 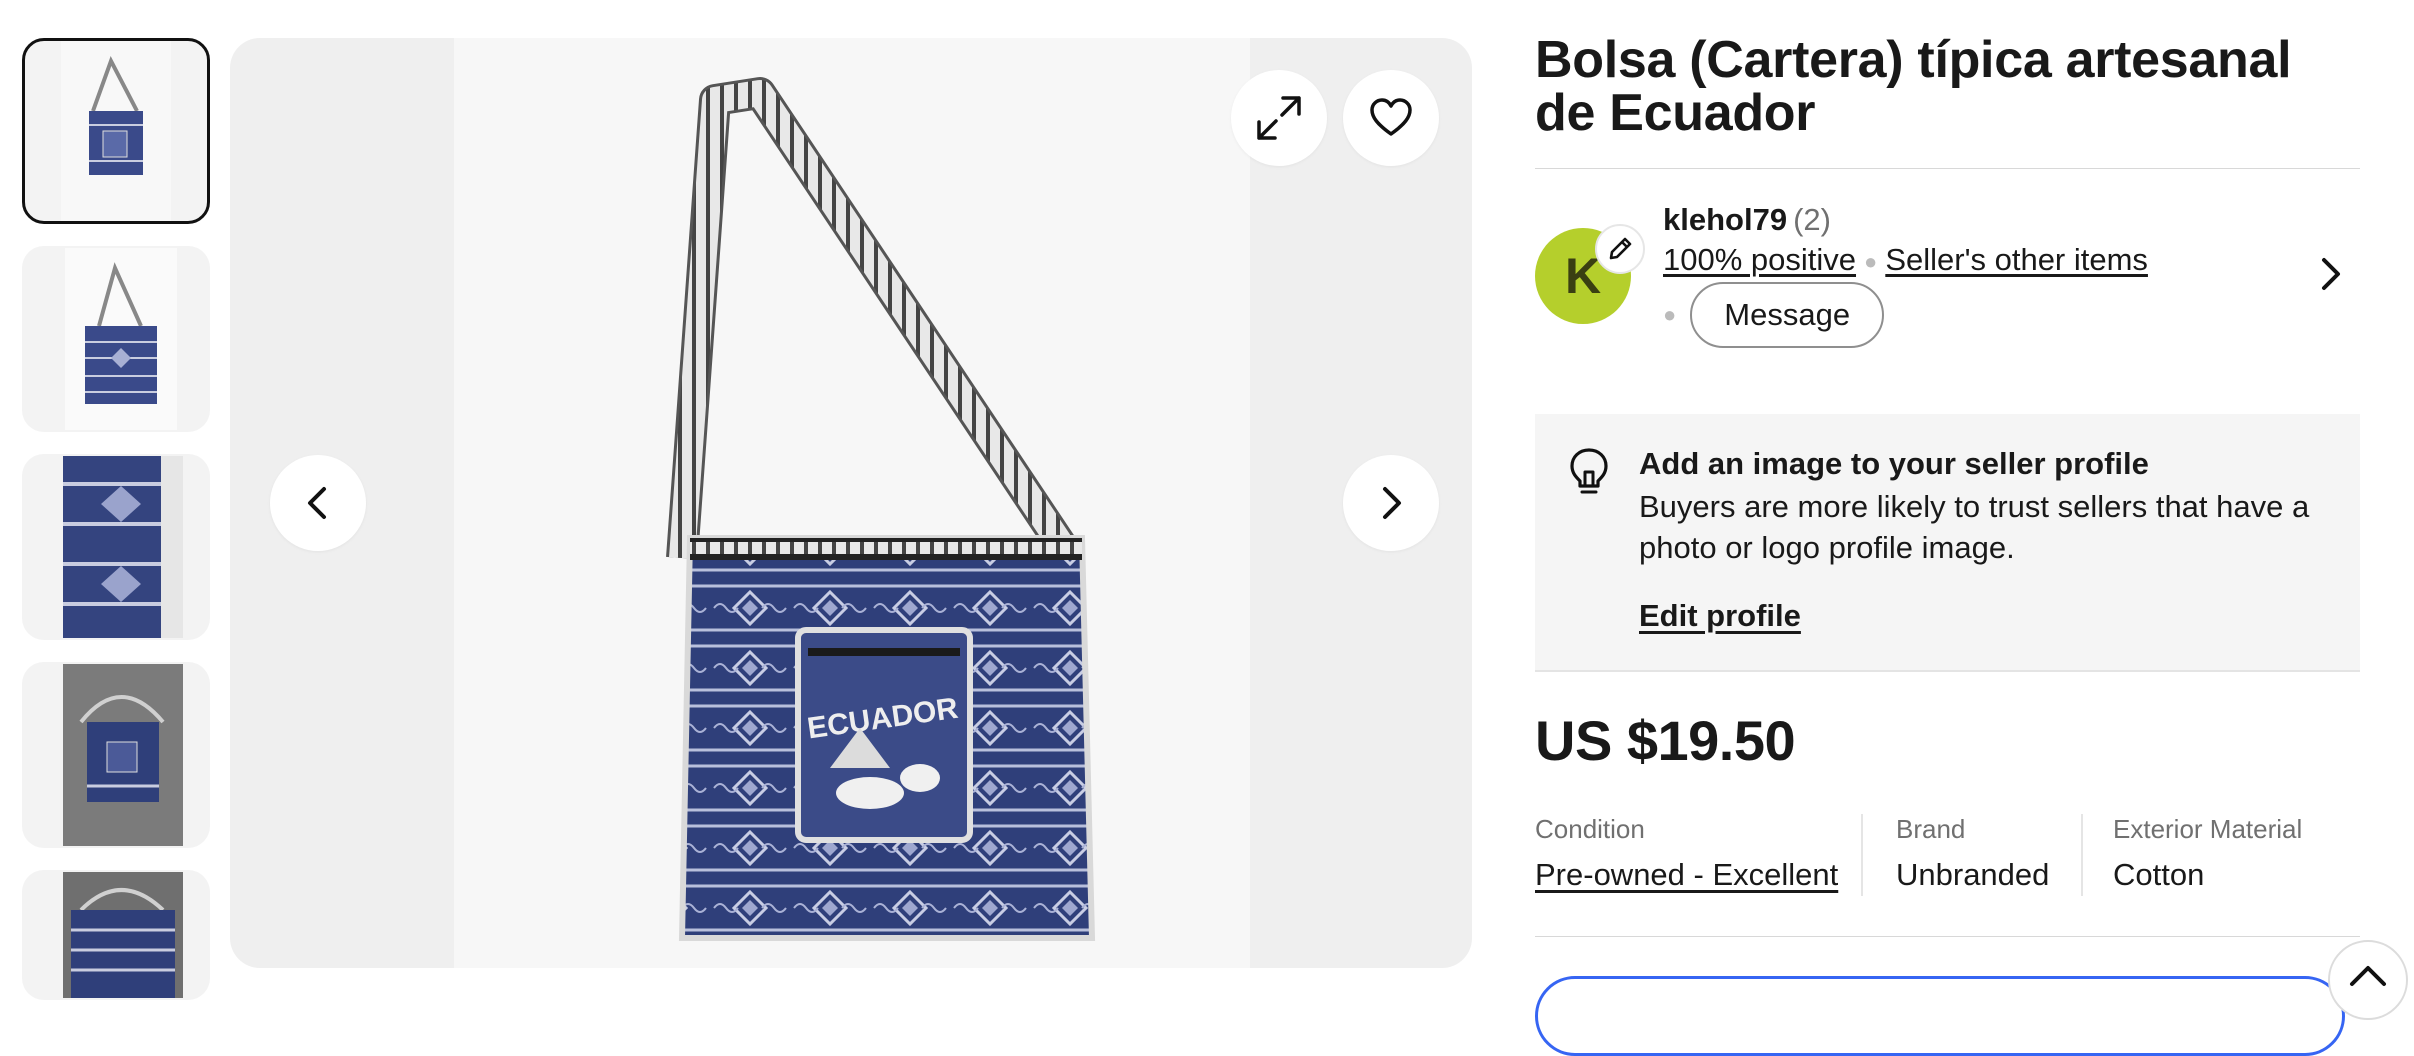 What do you see at coordinates (2207, 855) in the screenshot?
I see `attribute-exterior-material: Exterior Material Cotton` at bounding box center [2207, 855].